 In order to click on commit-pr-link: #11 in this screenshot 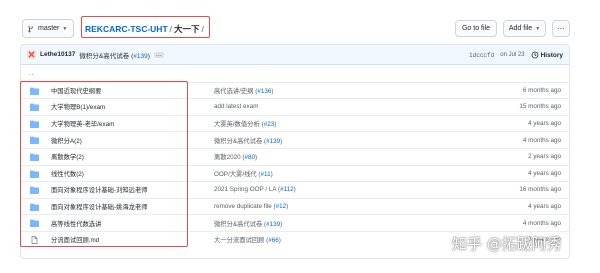, I will do `click(266, 174)`.